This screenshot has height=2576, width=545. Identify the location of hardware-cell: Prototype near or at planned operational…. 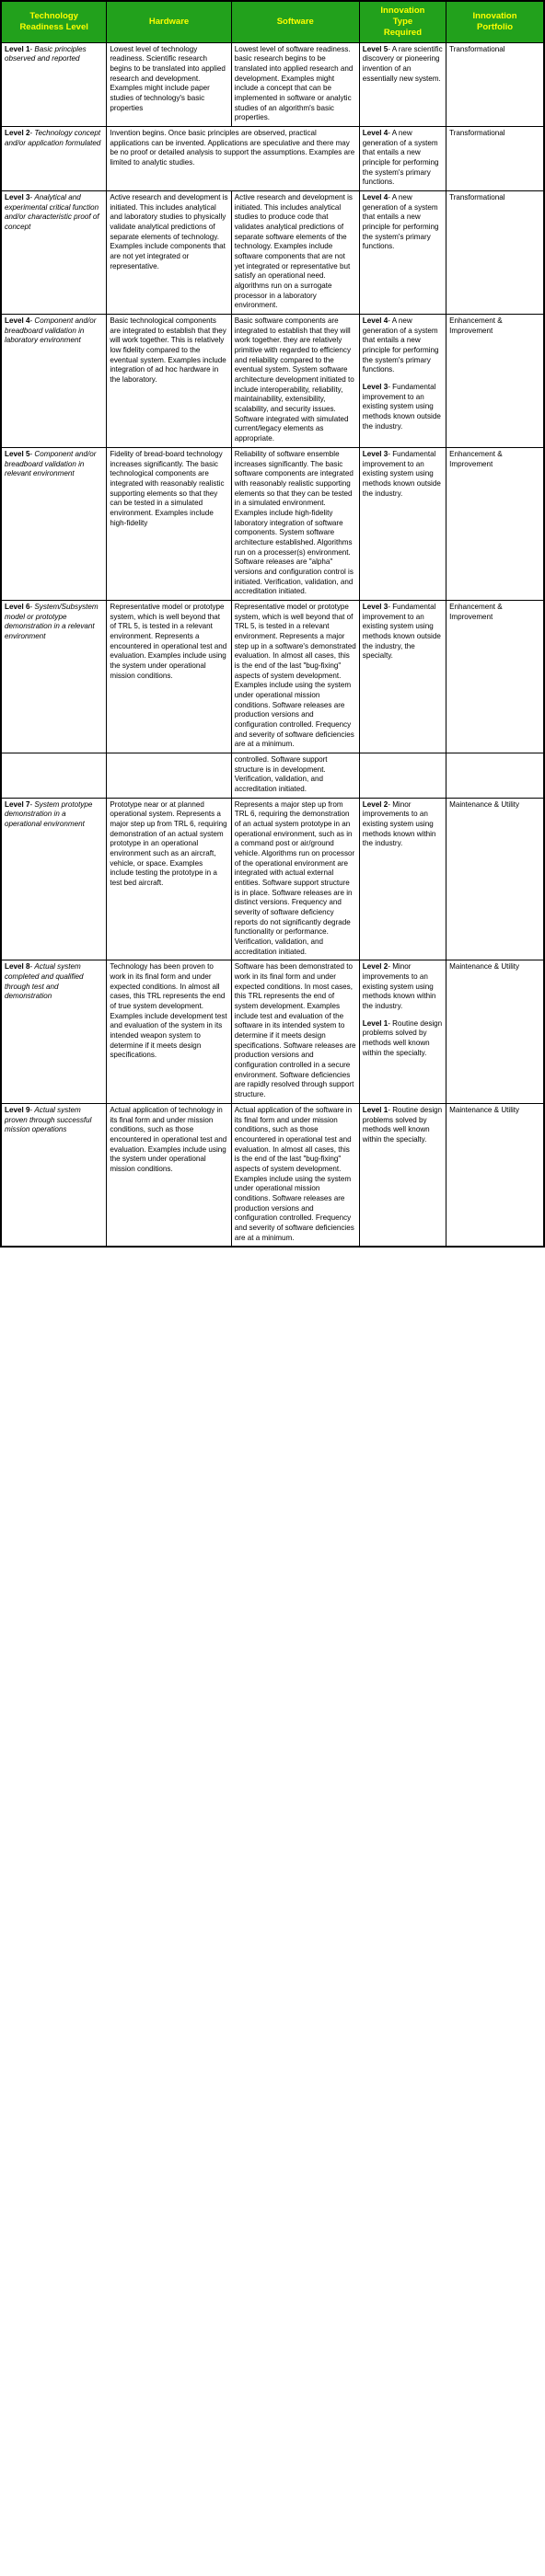
(169, 879).